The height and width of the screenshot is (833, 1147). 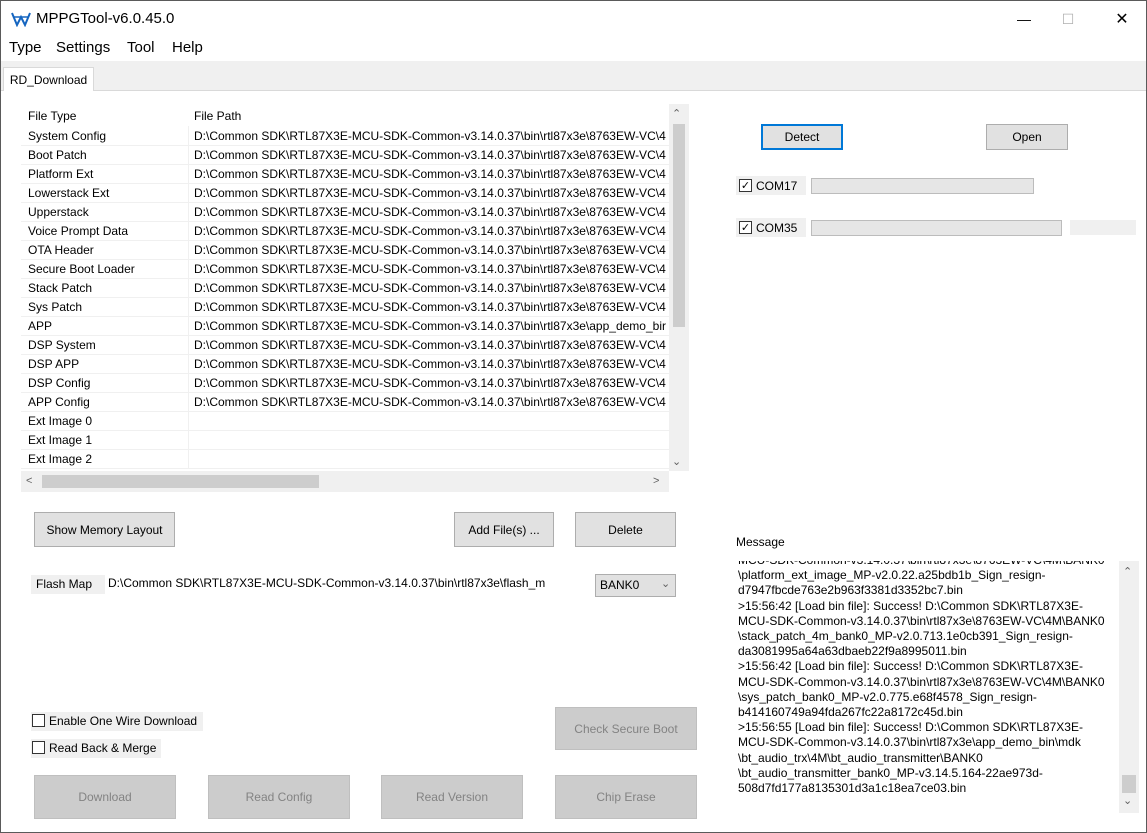 What do you see at coordinates (60, 288) in the screenshot?
I see `file-type-cell: Stack Patch` at bounding box center [60, 288].